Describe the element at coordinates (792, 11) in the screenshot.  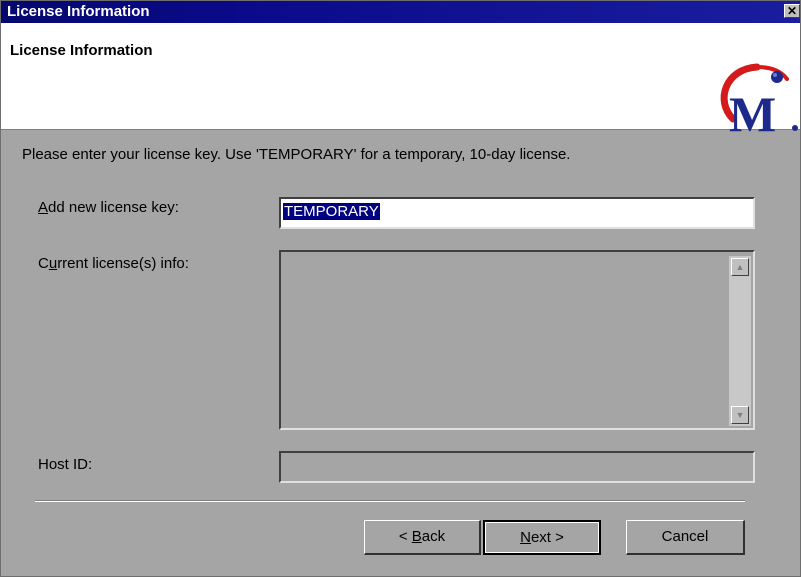
I see `close-button: ✕` at that location.